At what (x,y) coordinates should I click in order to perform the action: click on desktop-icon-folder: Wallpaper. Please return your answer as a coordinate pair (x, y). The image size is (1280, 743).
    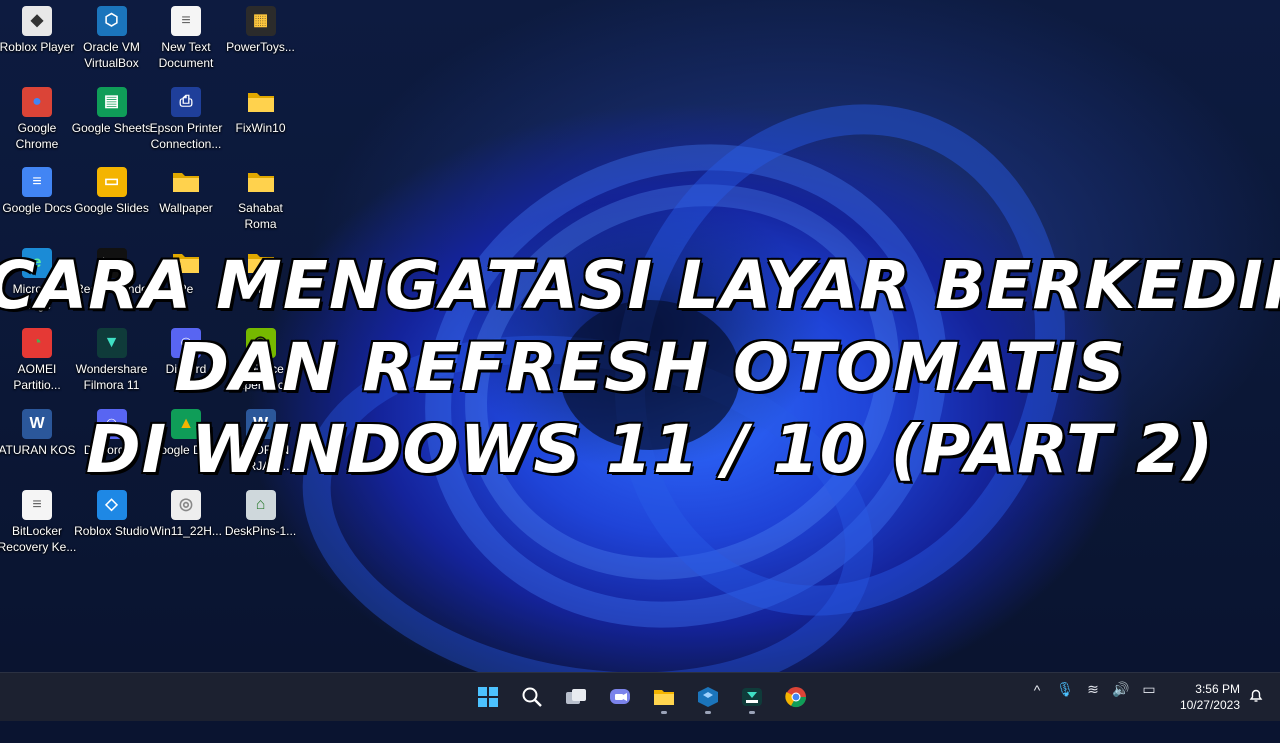
    Looking at the image, I should click on (186, 202).